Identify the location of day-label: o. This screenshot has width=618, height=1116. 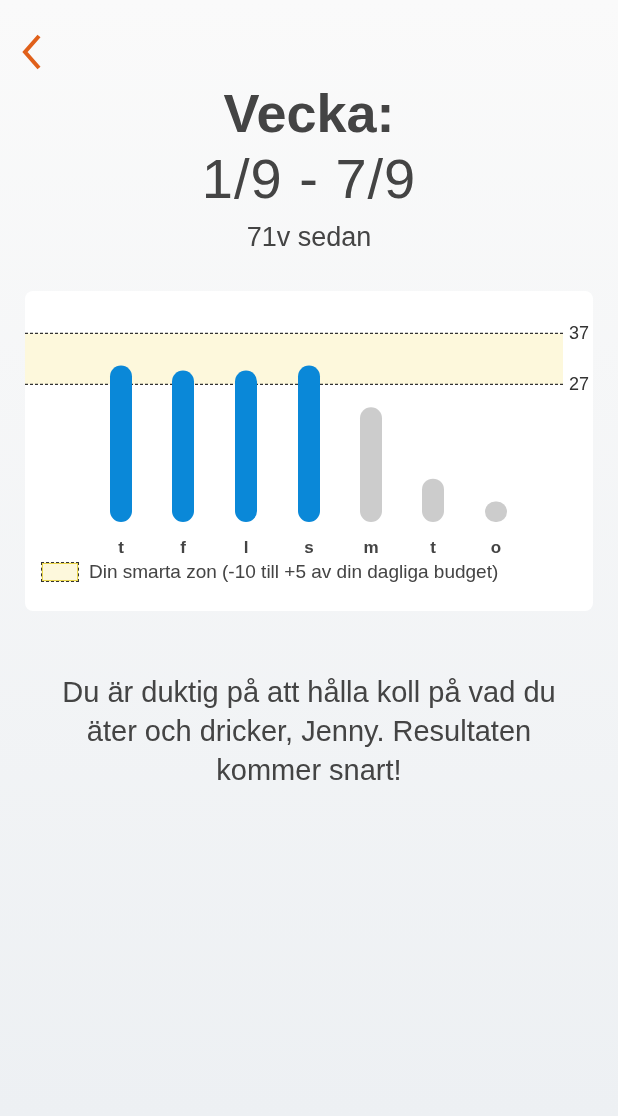
(496, 547).